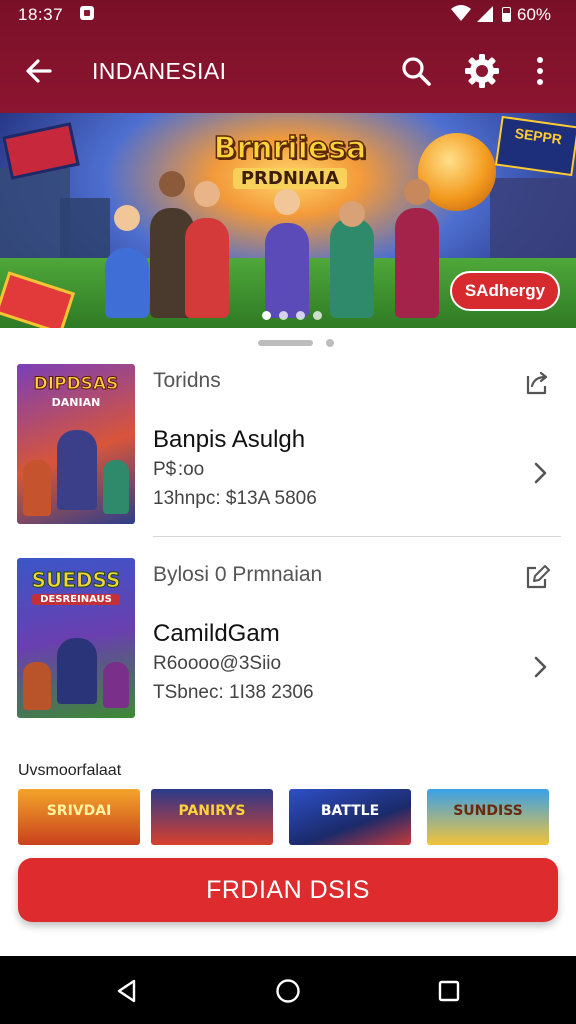 This screenshot has width=576, height=1024. I want to click on game-tile-strip: SRIVDAI PANIRYS BATTLE SUNDISS, so click(297, 817).